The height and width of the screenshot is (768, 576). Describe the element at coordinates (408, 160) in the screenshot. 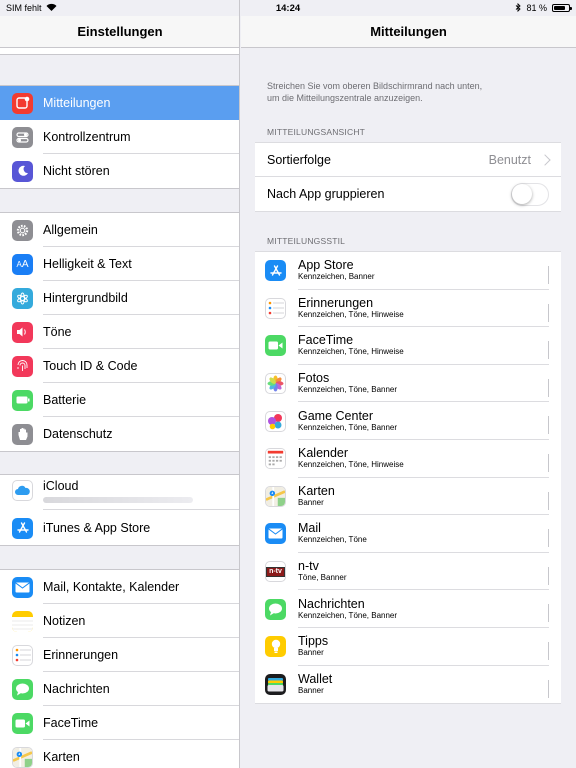

I see `sort-order-row: Sortierfolge Benutzt` at that location.